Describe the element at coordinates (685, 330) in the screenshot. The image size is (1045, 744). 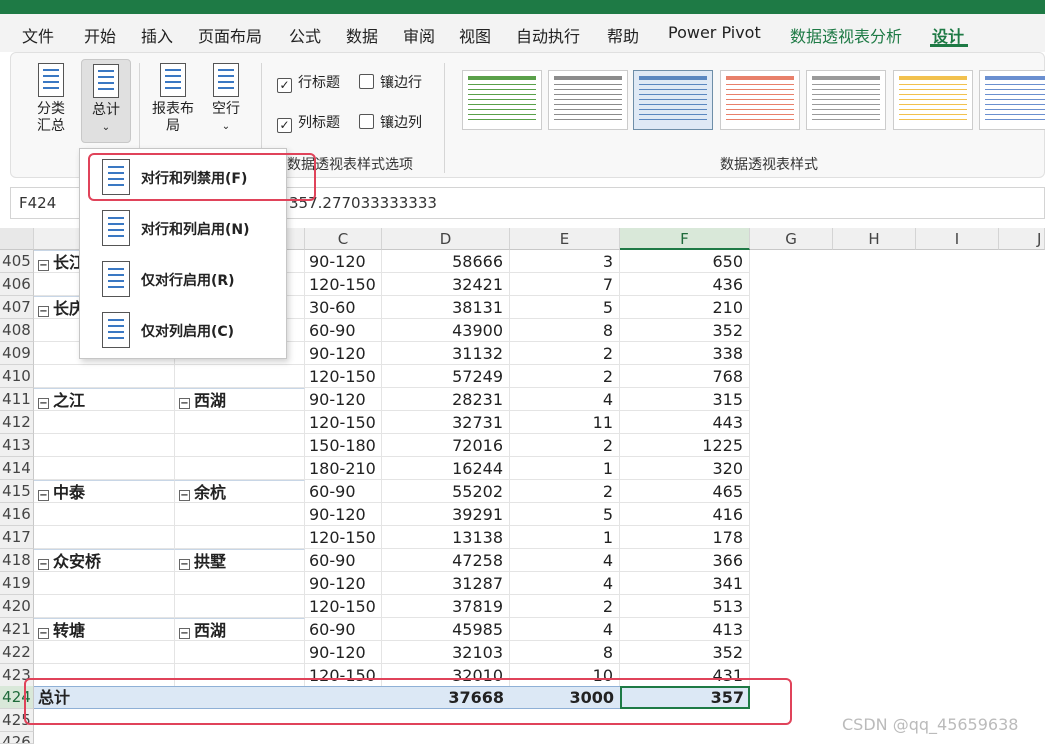
I see `cell-f: 352` at that location.